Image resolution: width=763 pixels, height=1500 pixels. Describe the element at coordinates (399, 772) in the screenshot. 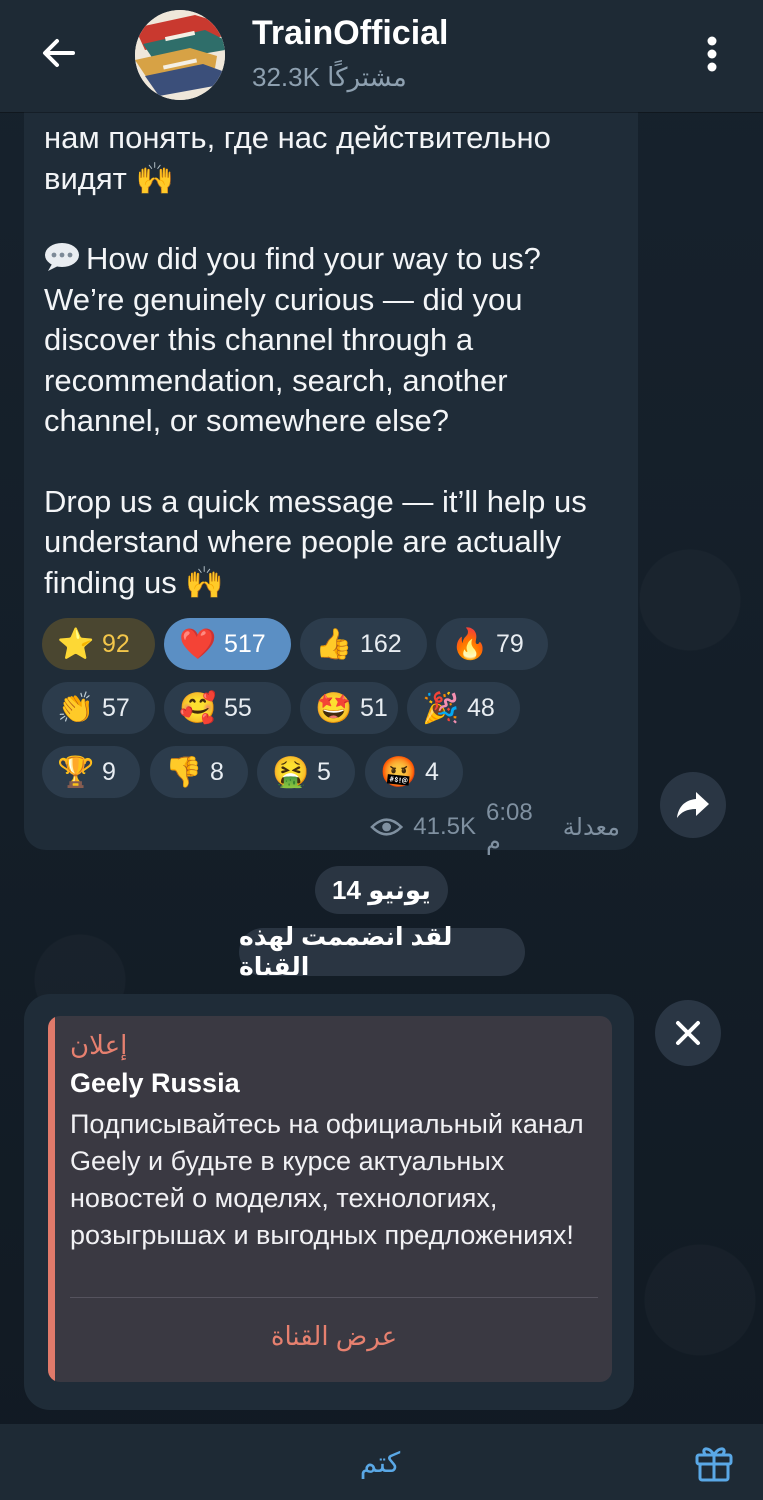

I see `cursing-face-icon: 🤬` at that location.